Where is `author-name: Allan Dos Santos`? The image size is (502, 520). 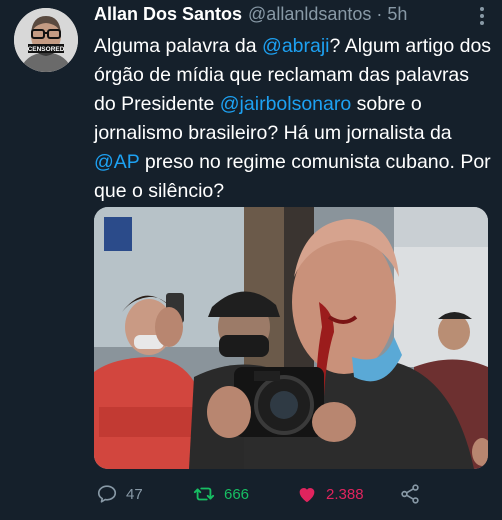
author-name: Allan Dos Santos is located at coordinates (168, 14).